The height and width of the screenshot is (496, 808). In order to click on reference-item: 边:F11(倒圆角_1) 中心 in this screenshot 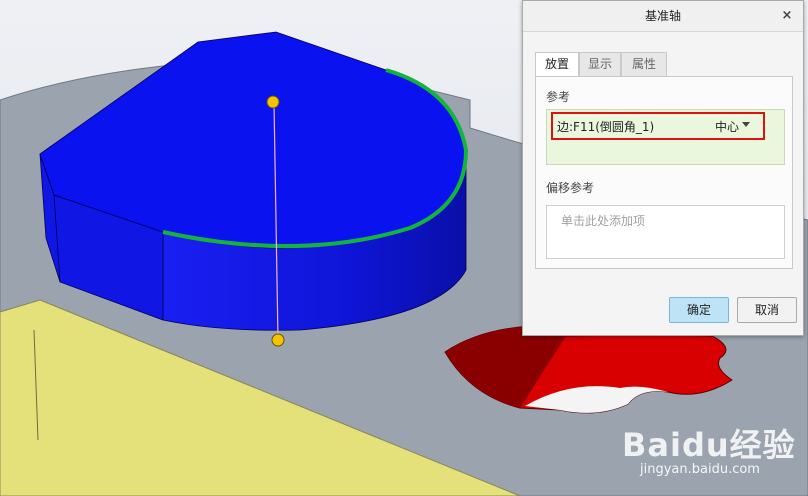, I will do `click(658, 126)`.